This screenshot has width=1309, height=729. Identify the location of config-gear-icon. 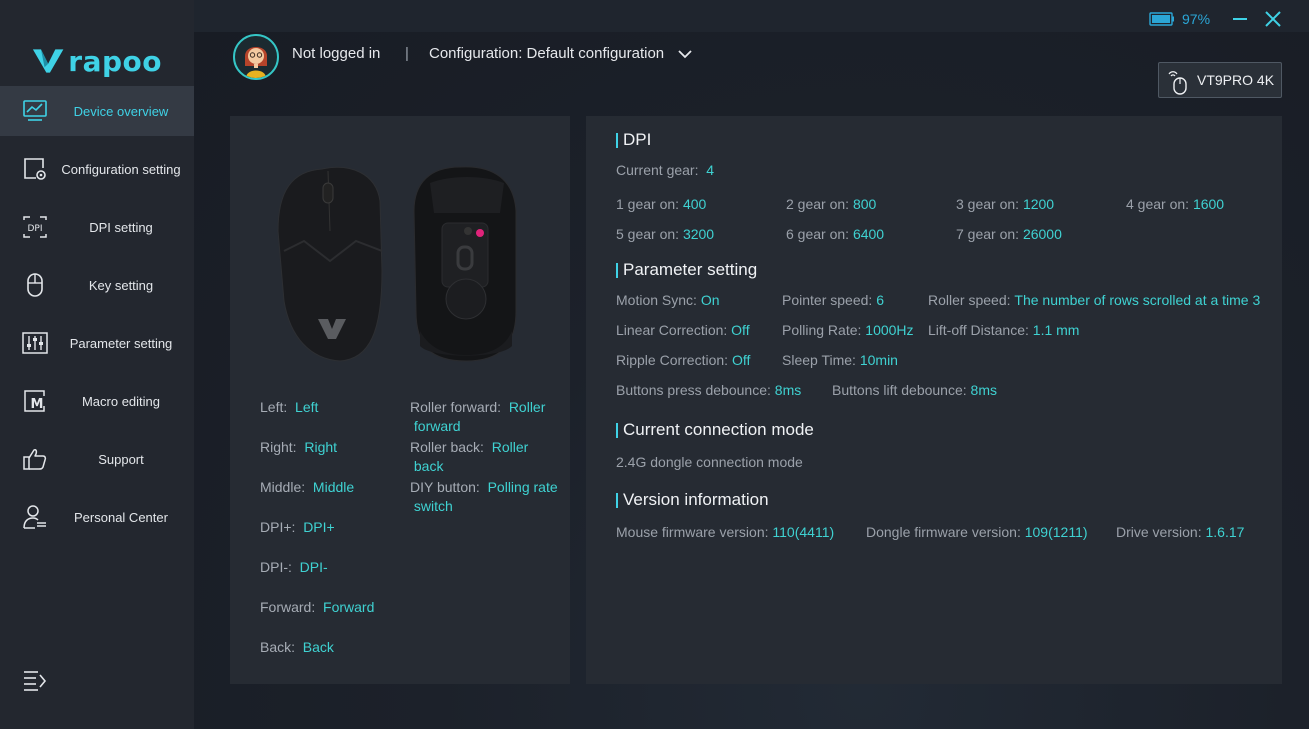
(35, 169).